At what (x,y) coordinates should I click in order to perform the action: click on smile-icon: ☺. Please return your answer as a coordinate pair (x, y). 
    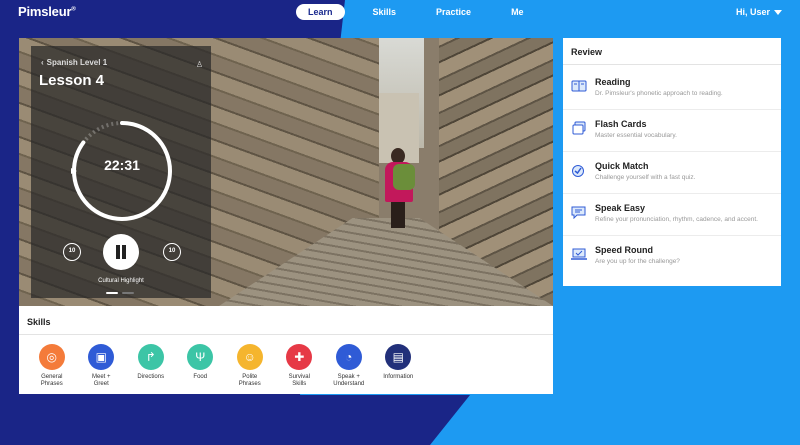
    Looking at the image, I should click on (249, 357).